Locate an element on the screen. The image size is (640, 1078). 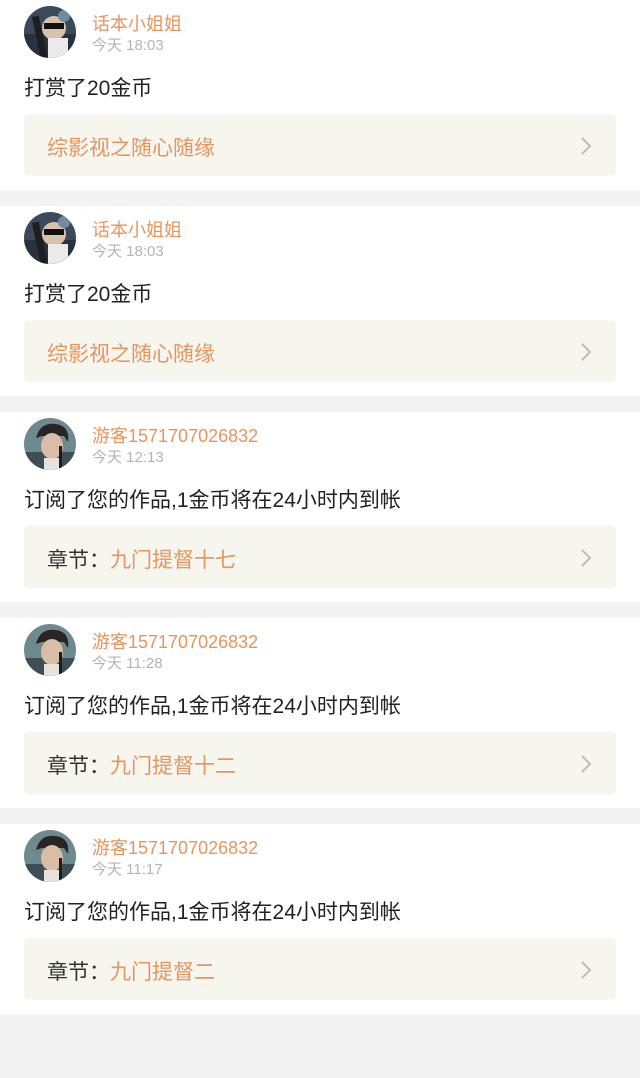
chapter-title: 九门提督十七 is located at coordinates (173, 560).